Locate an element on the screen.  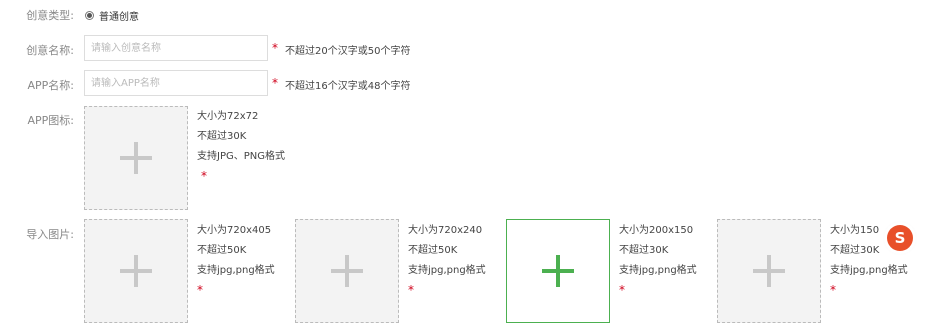
import-images-label: 导入图片: is located at coordinates (50, 234).